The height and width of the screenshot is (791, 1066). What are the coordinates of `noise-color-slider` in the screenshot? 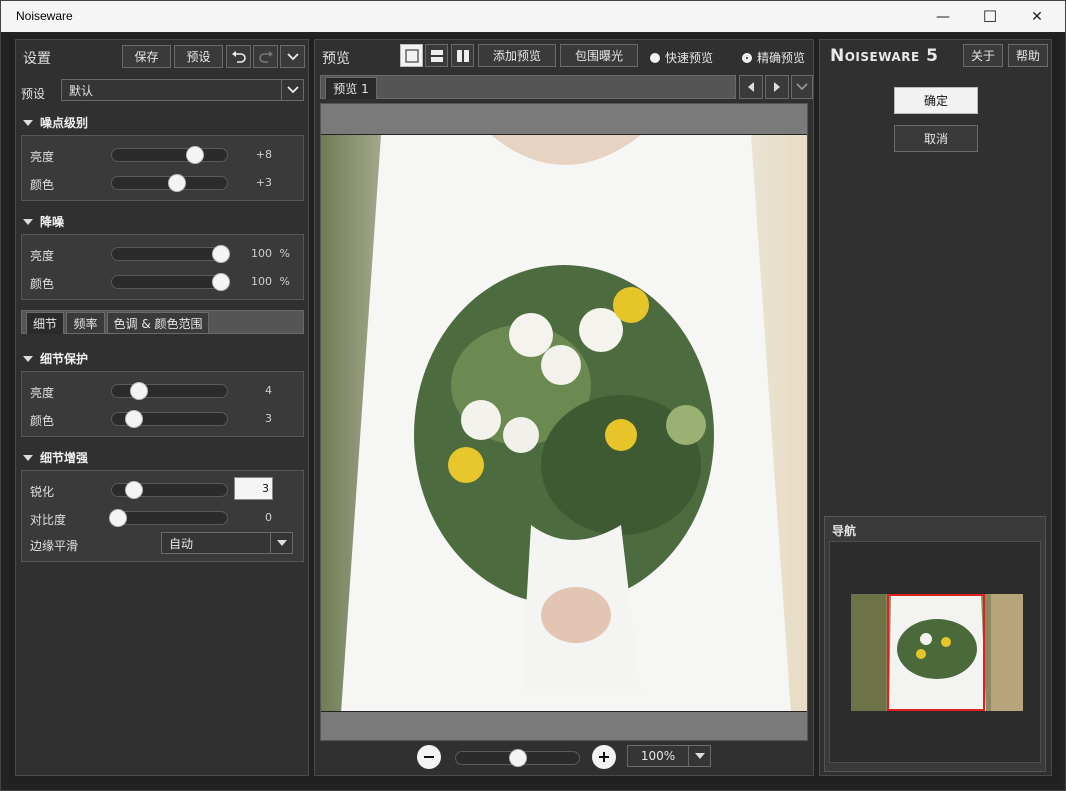 It's located at (169, 183).